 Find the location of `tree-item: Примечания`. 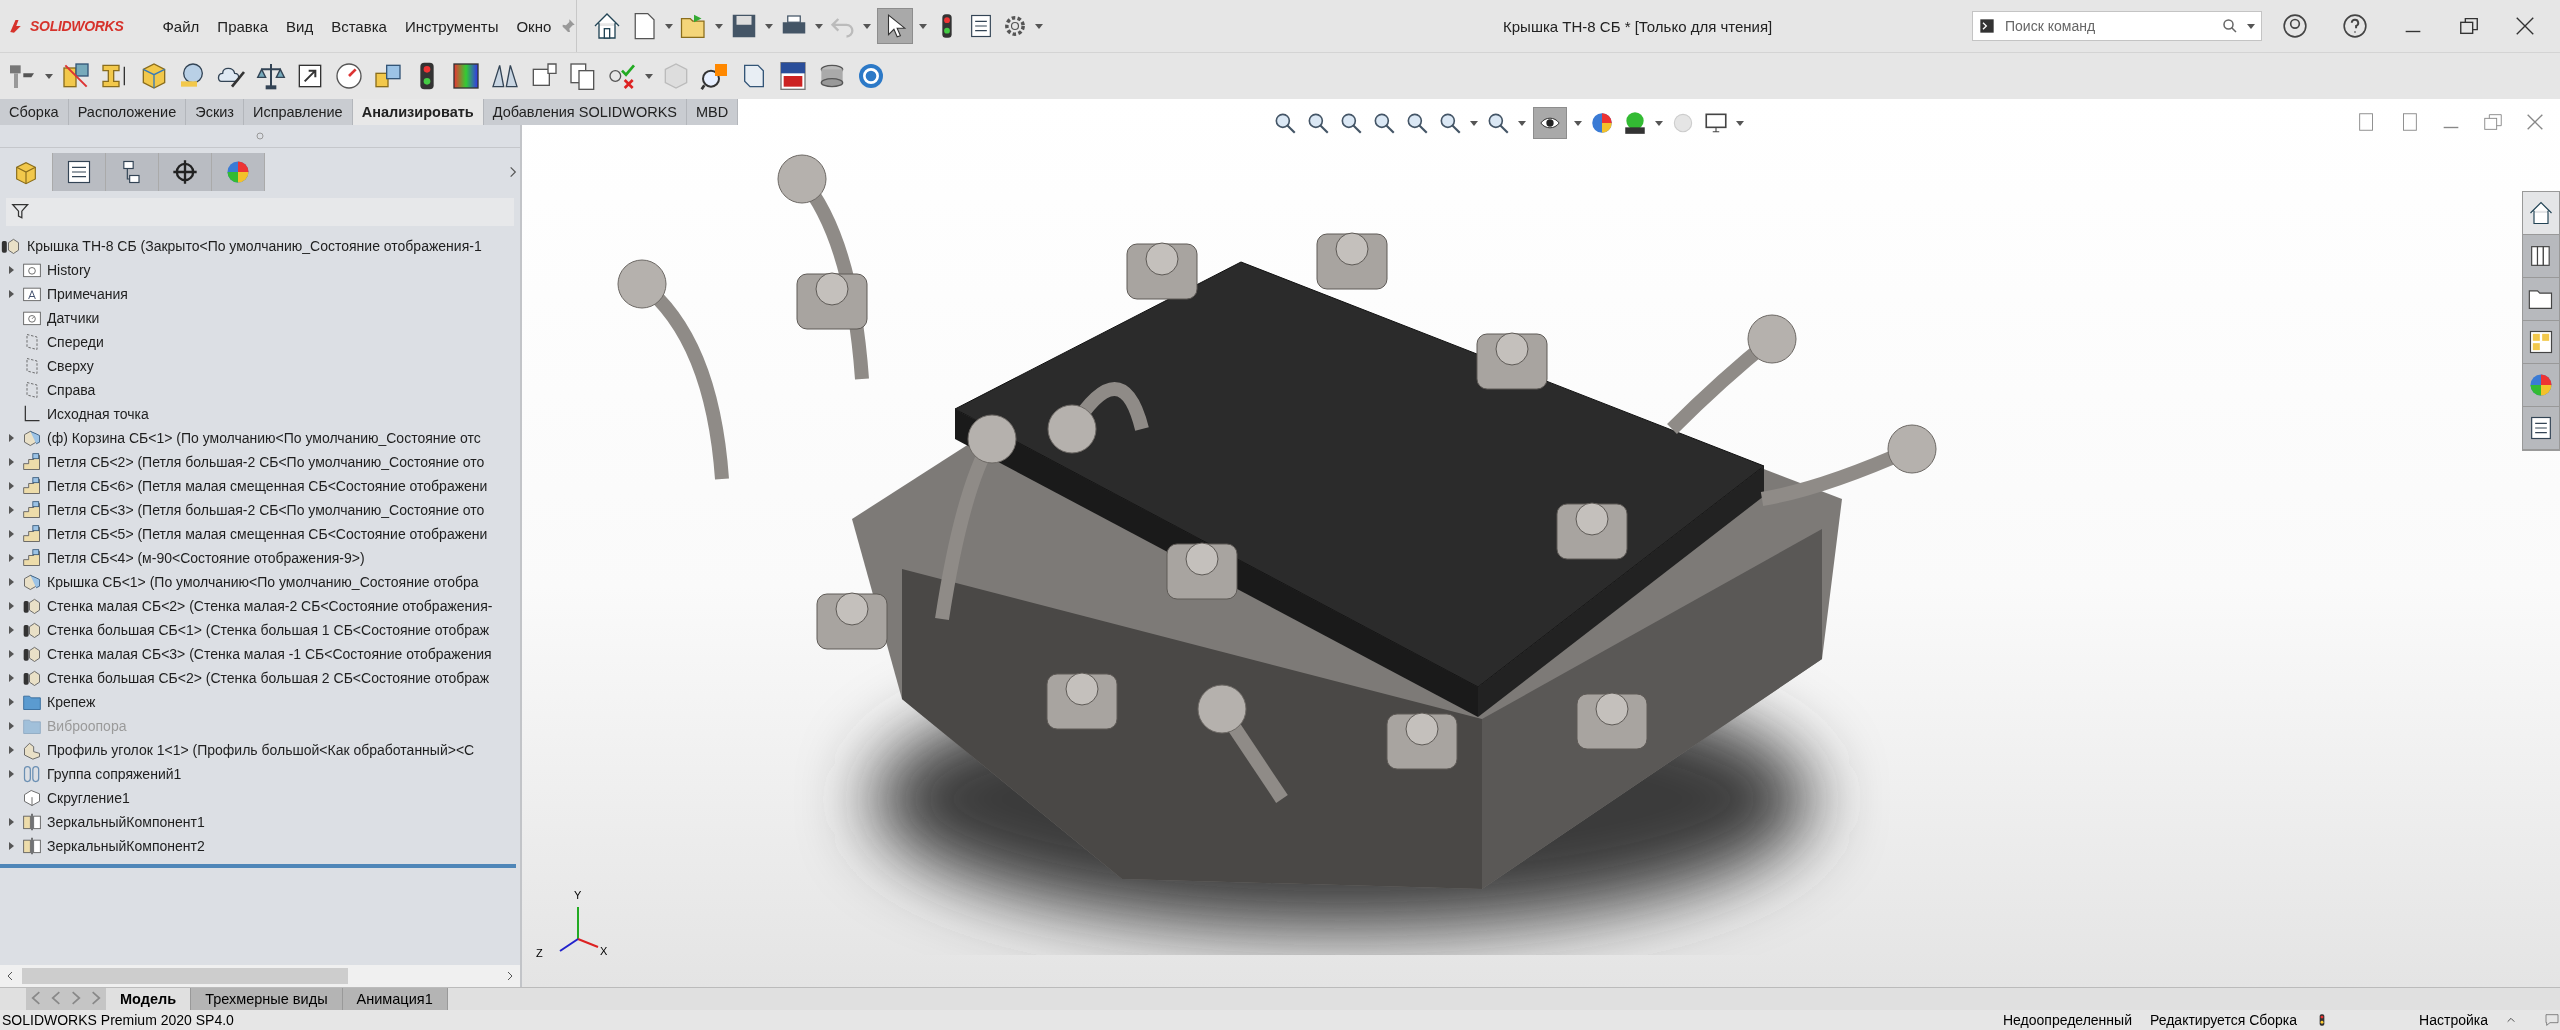

tree-item: Примечания is located at coordinates (87, 294).